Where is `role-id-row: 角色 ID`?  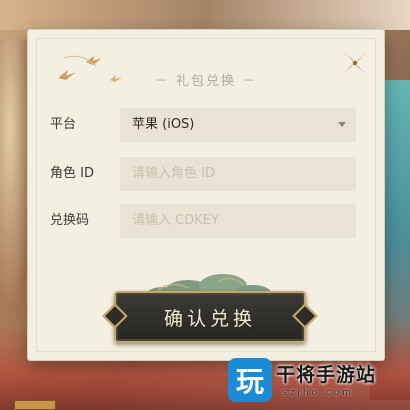
role-id-row: 角色 ID is located at coordinates (206, 174).